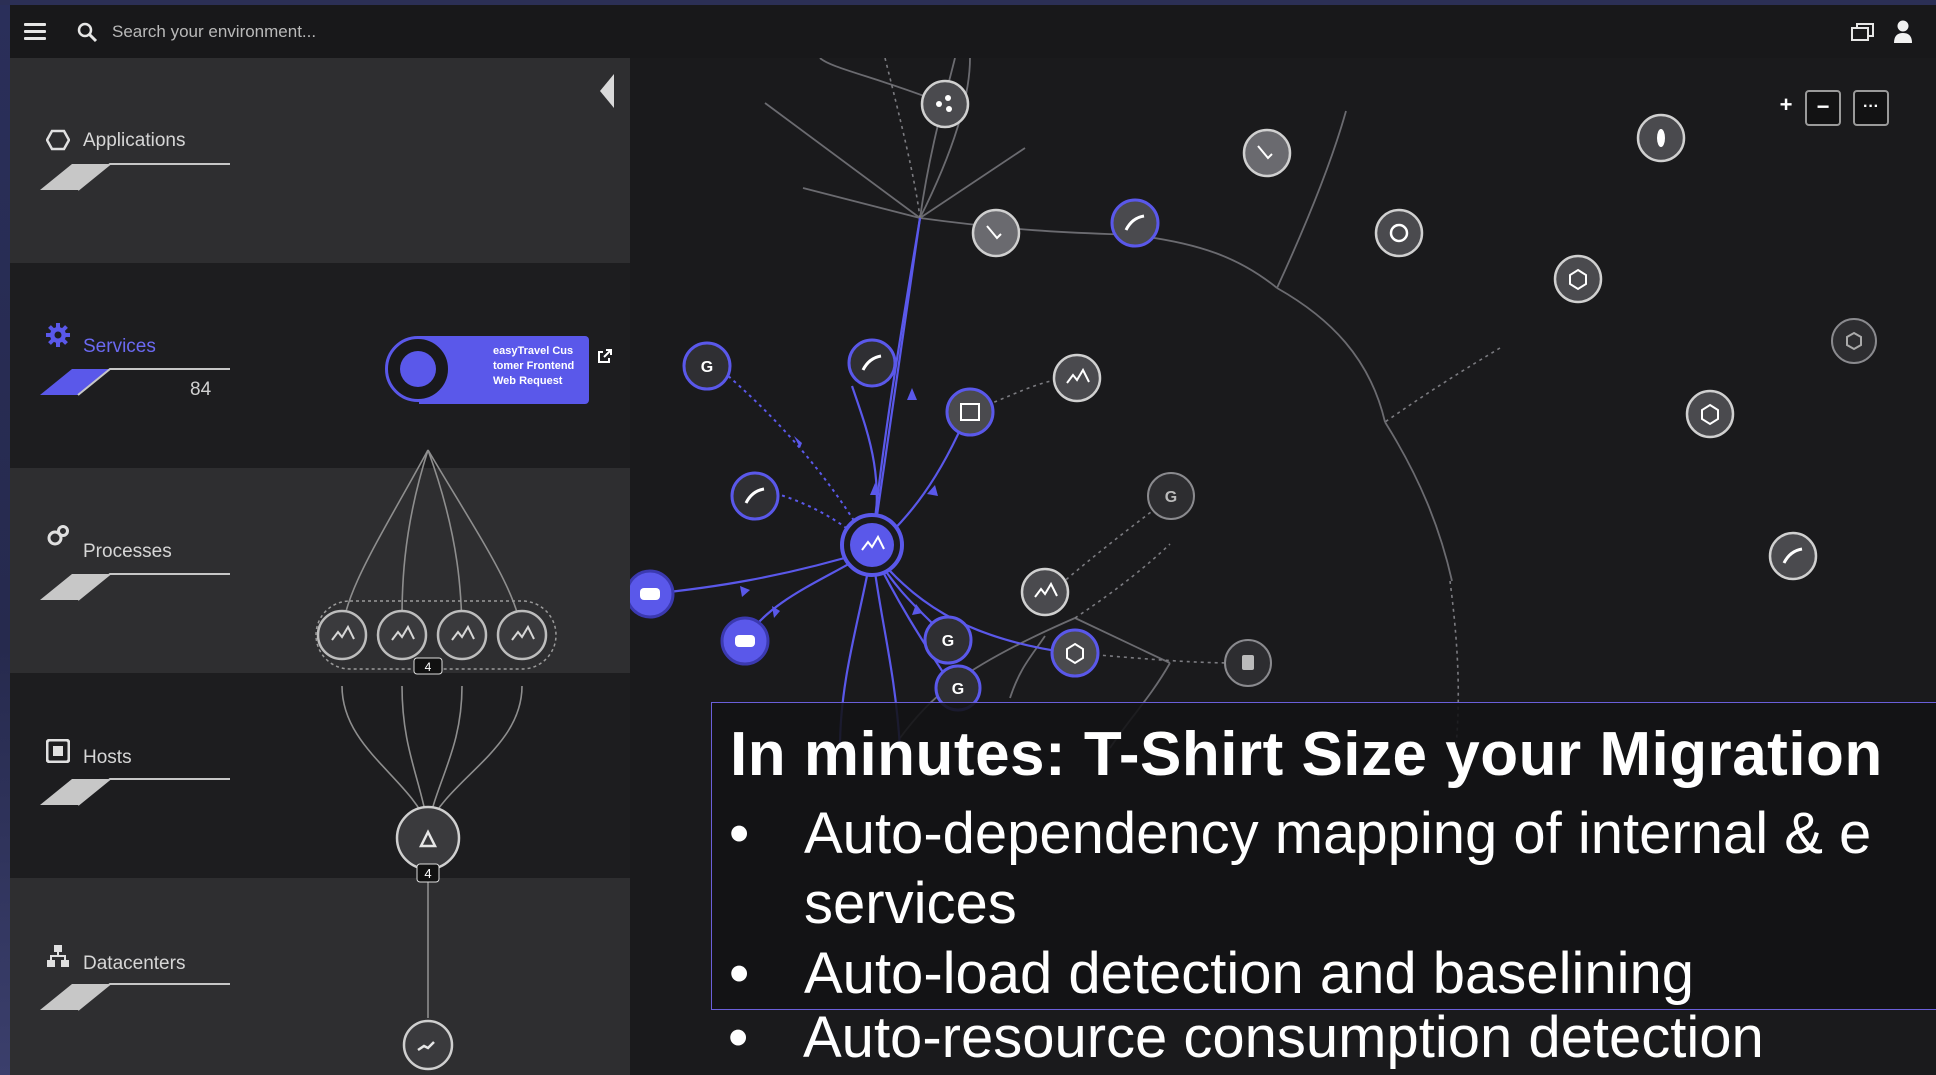 The width and height of the screenshot is (1936, 1075). Describe the element at coordinates (1903, 32) in the screenshot. I see `user-icon` at that location.